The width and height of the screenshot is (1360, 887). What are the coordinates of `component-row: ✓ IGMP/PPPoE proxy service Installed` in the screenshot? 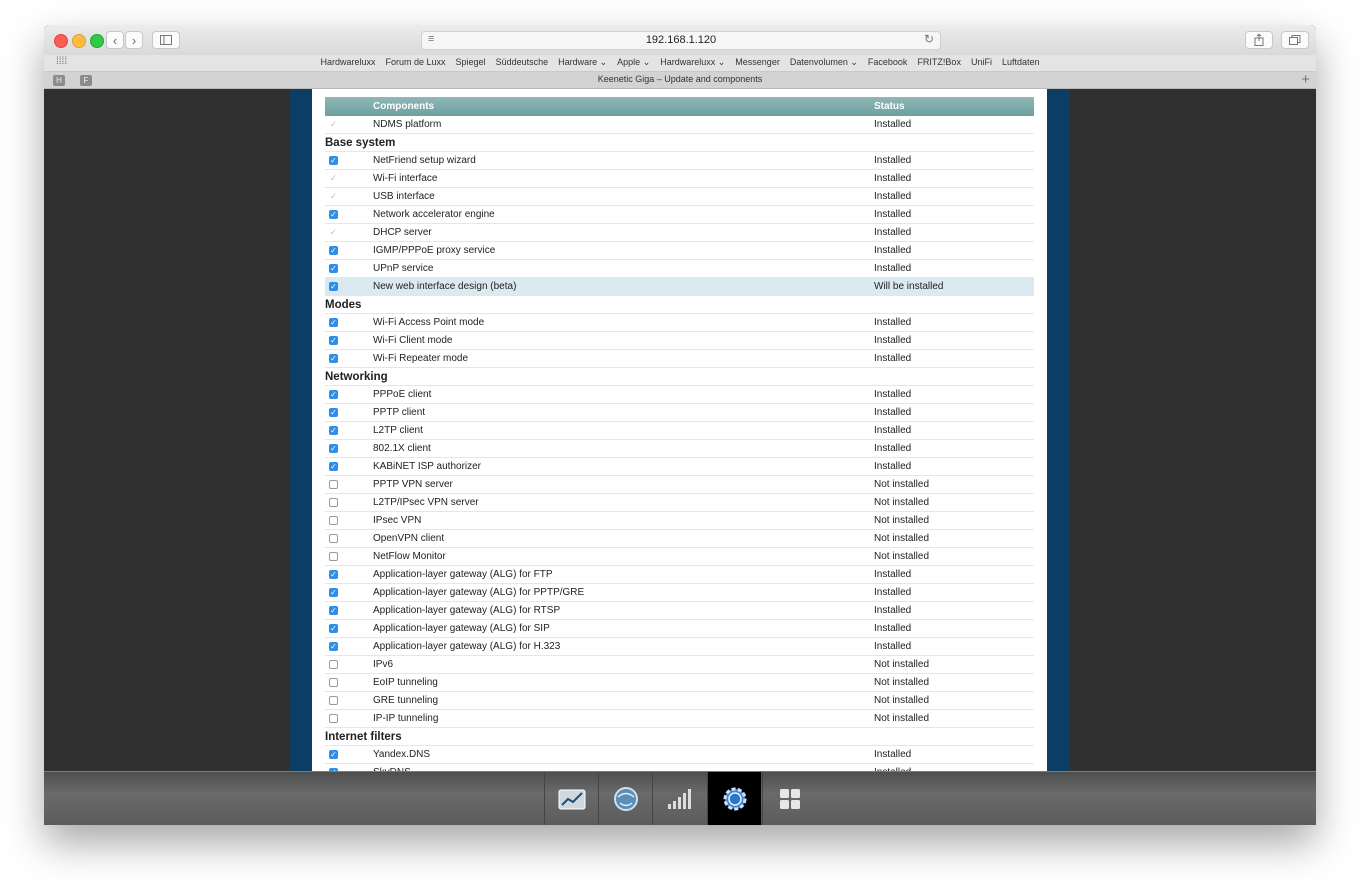 It's located at (679, 250).